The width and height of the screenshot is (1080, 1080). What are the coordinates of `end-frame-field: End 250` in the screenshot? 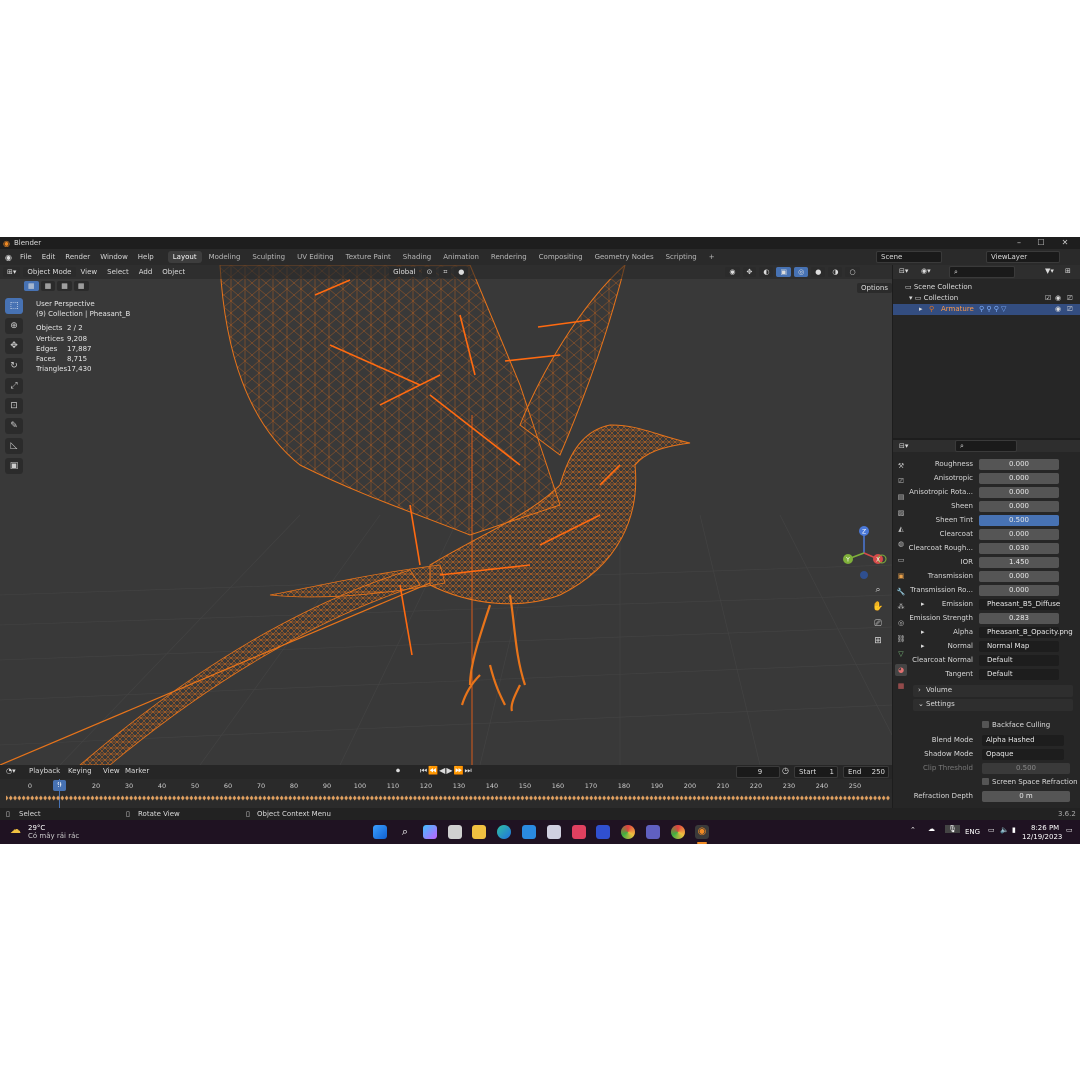 It's located at (866, 772).